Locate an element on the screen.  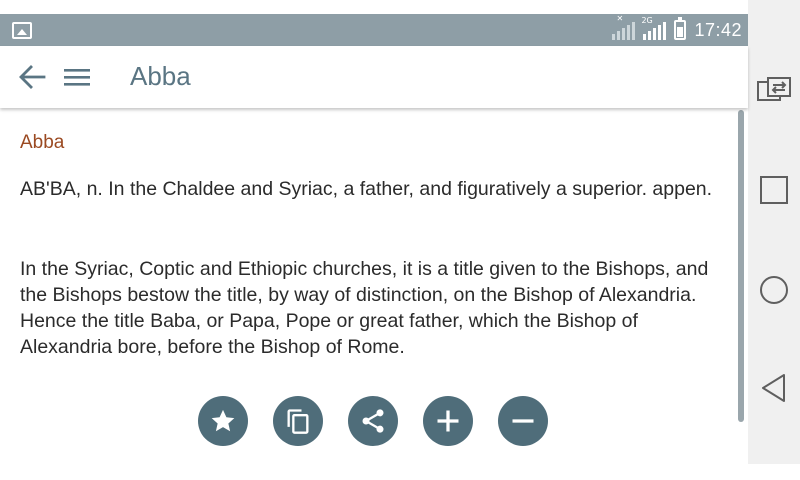
dual-window-icon is located at coordinates (774, 91).